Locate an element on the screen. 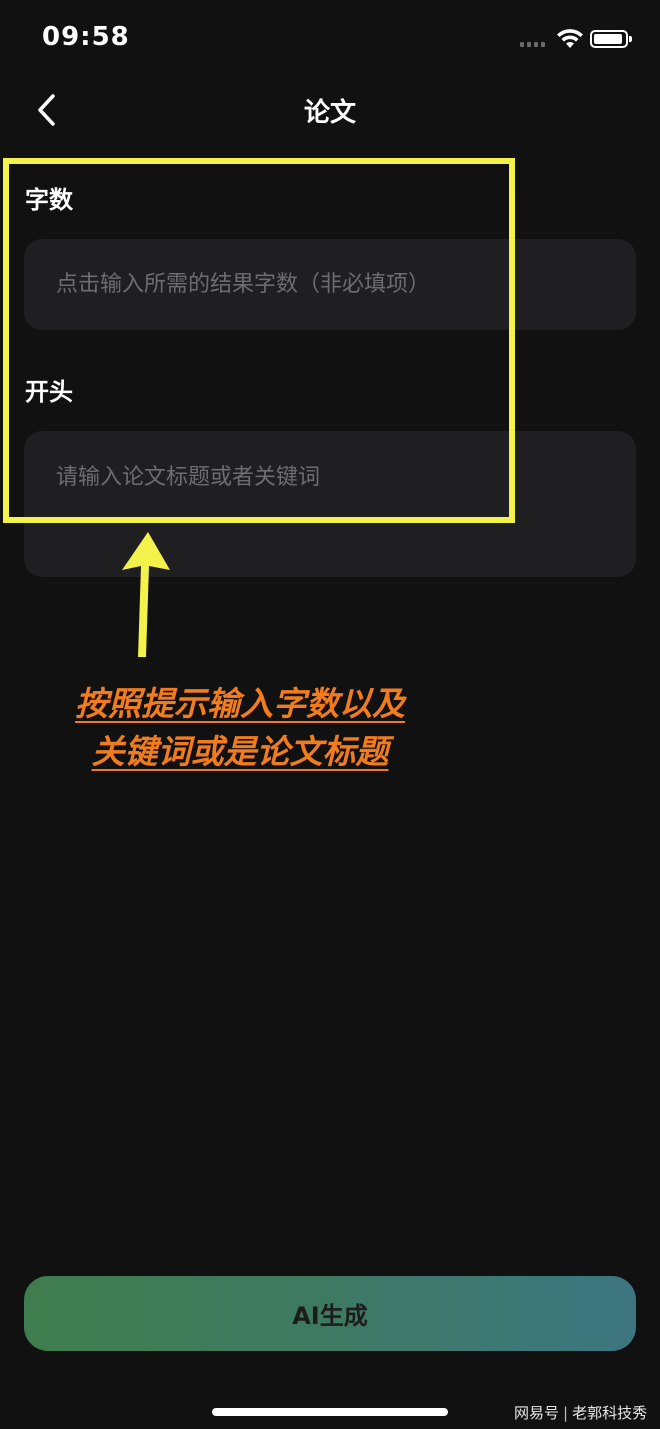 The height and width of the screenshot is (1429, 660). status-time: 09:58 is located at coordinates (86, 37).